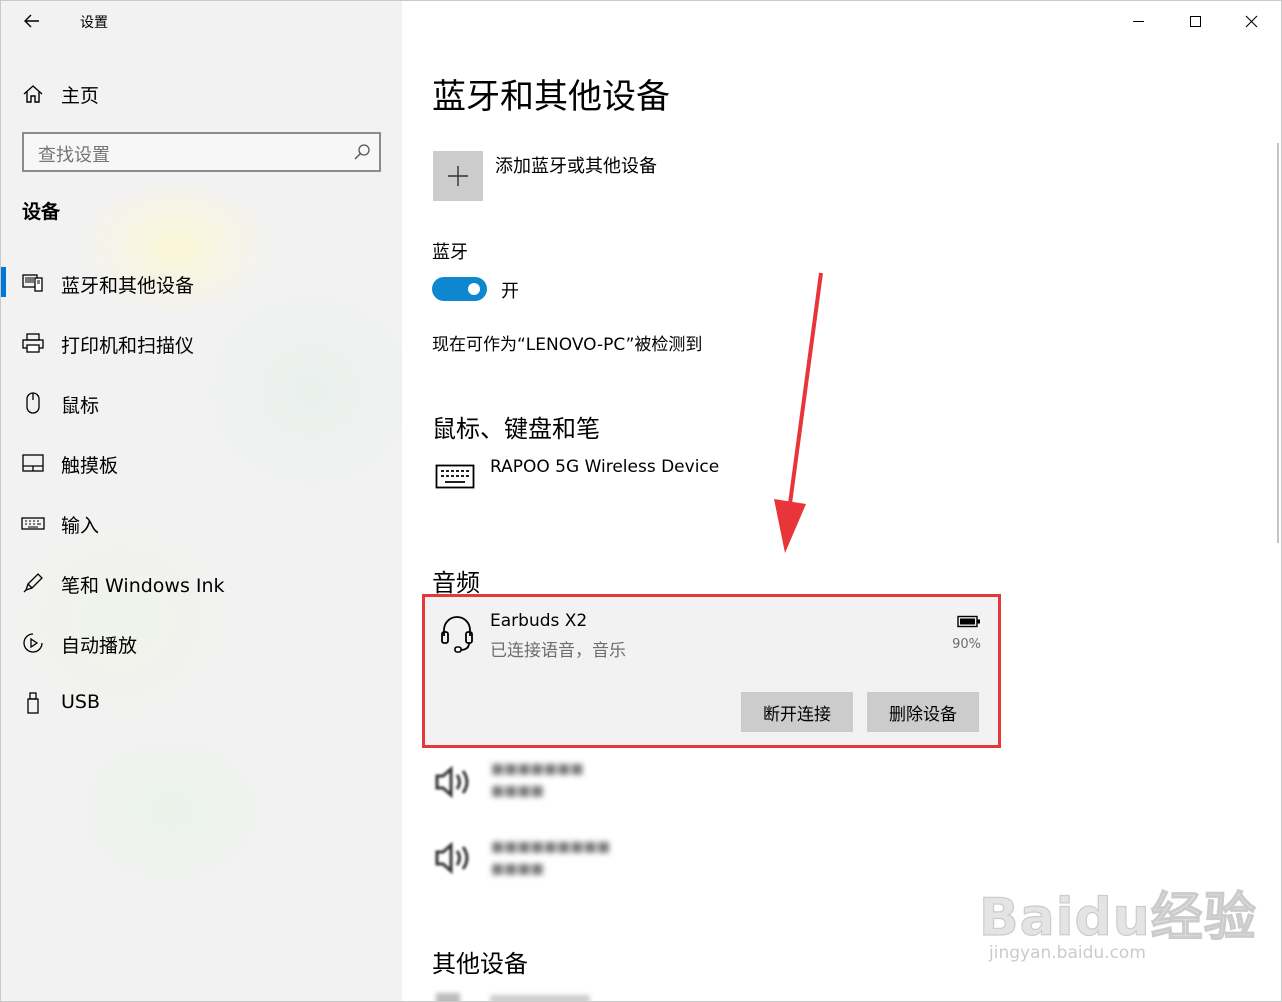  What do you see at coordinates (201, 283) in the screenshot?
I see `sidebar-item-bluetooth: 蓝牙和其他设备` at bounding box center [201, 283].